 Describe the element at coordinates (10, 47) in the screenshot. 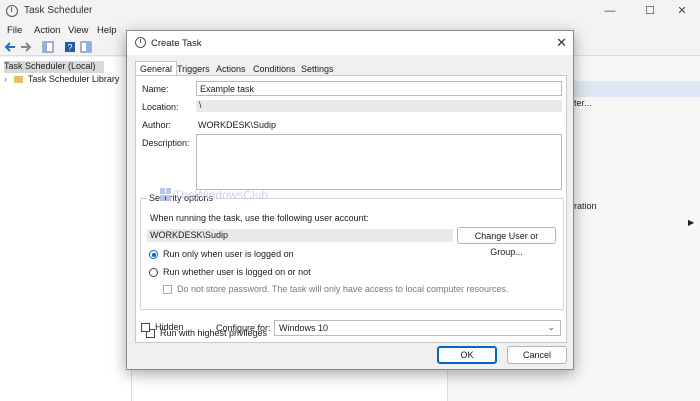

I see `back-arrow-icon` at that location.